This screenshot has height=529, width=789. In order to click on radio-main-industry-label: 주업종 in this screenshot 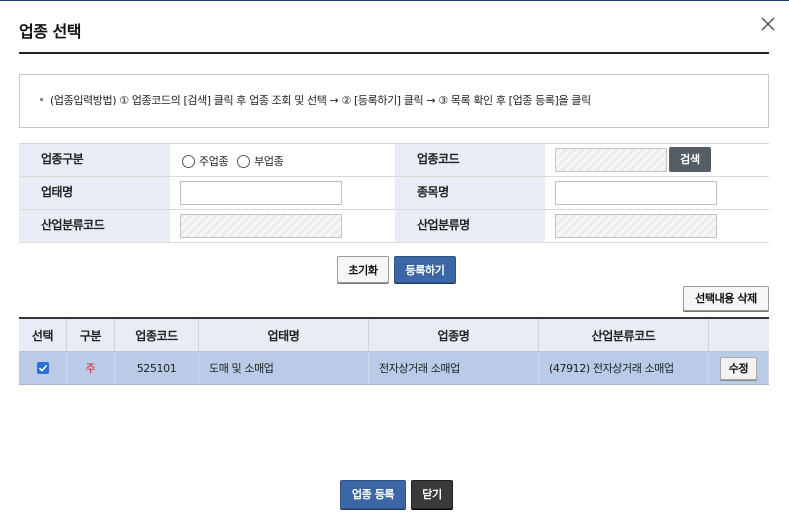, I will do `click(214, 161)`.